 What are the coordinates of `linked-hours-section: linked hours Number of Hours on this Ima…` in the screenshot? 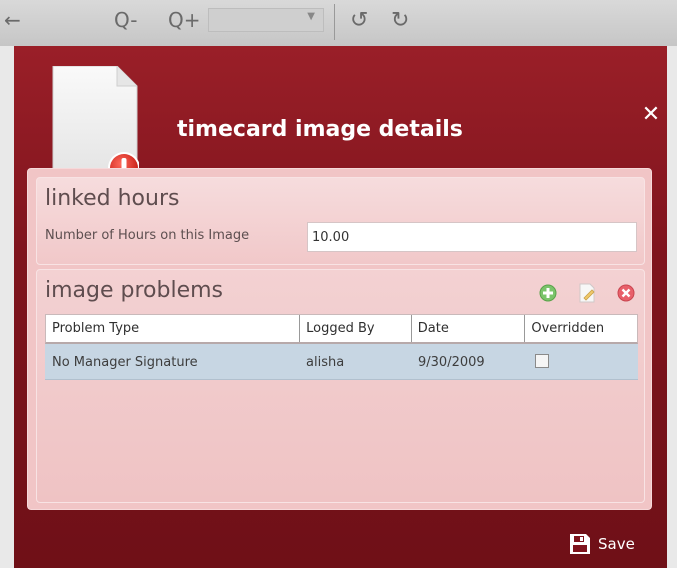 It's located at (340, 221).